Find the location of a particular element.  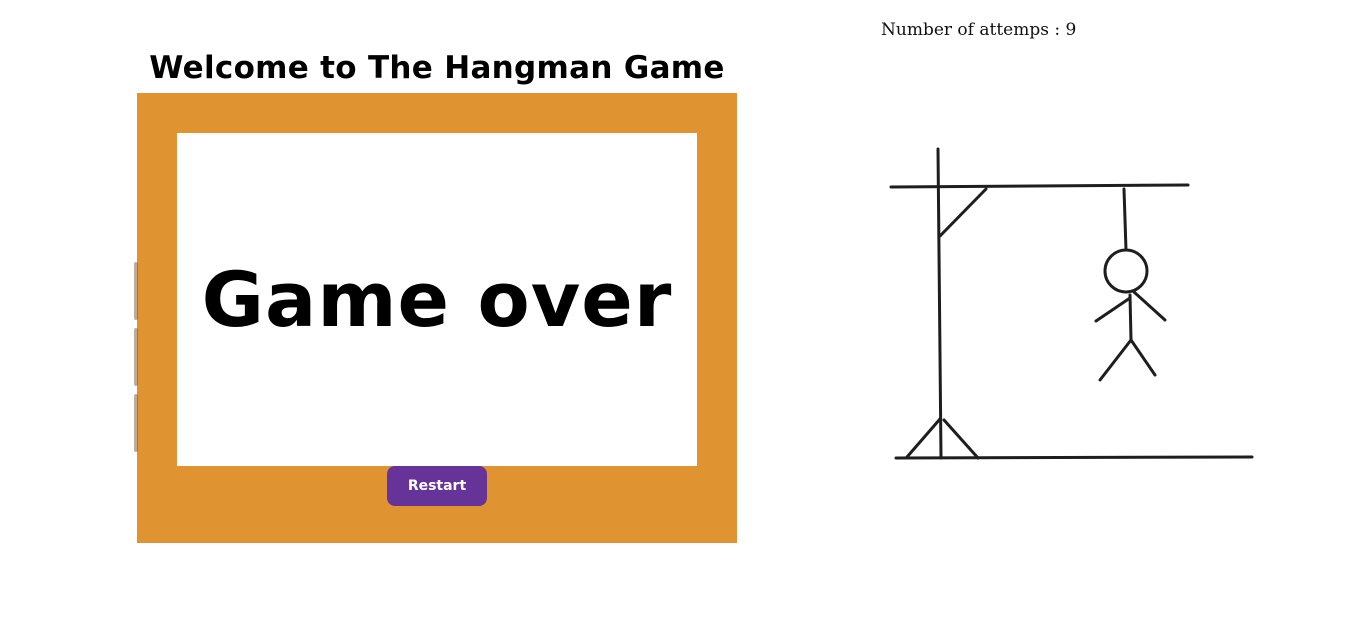

gallows-base-right is located at coordinates (961, 439).